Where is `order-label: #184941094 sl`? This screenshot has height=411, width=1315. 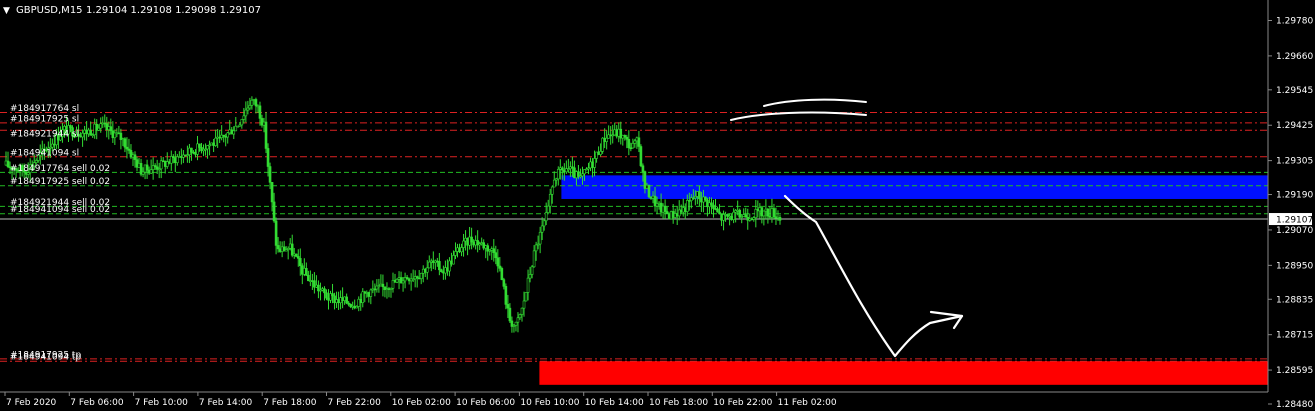 order-label: #184941094 sl is located at coordinates (44, 153).